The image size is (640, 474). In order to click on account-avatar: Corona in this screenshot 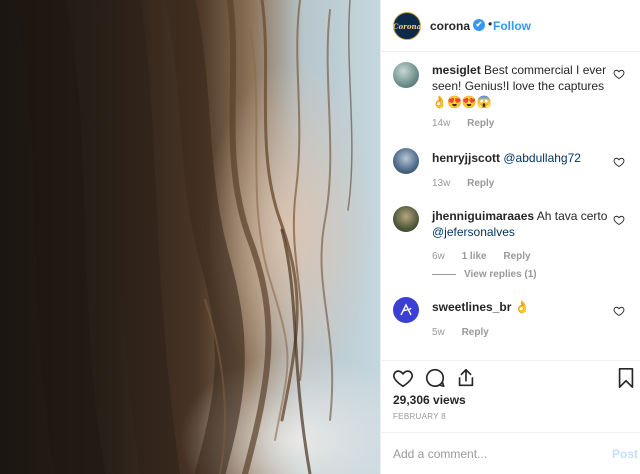, I will do `click(407, 26)`.